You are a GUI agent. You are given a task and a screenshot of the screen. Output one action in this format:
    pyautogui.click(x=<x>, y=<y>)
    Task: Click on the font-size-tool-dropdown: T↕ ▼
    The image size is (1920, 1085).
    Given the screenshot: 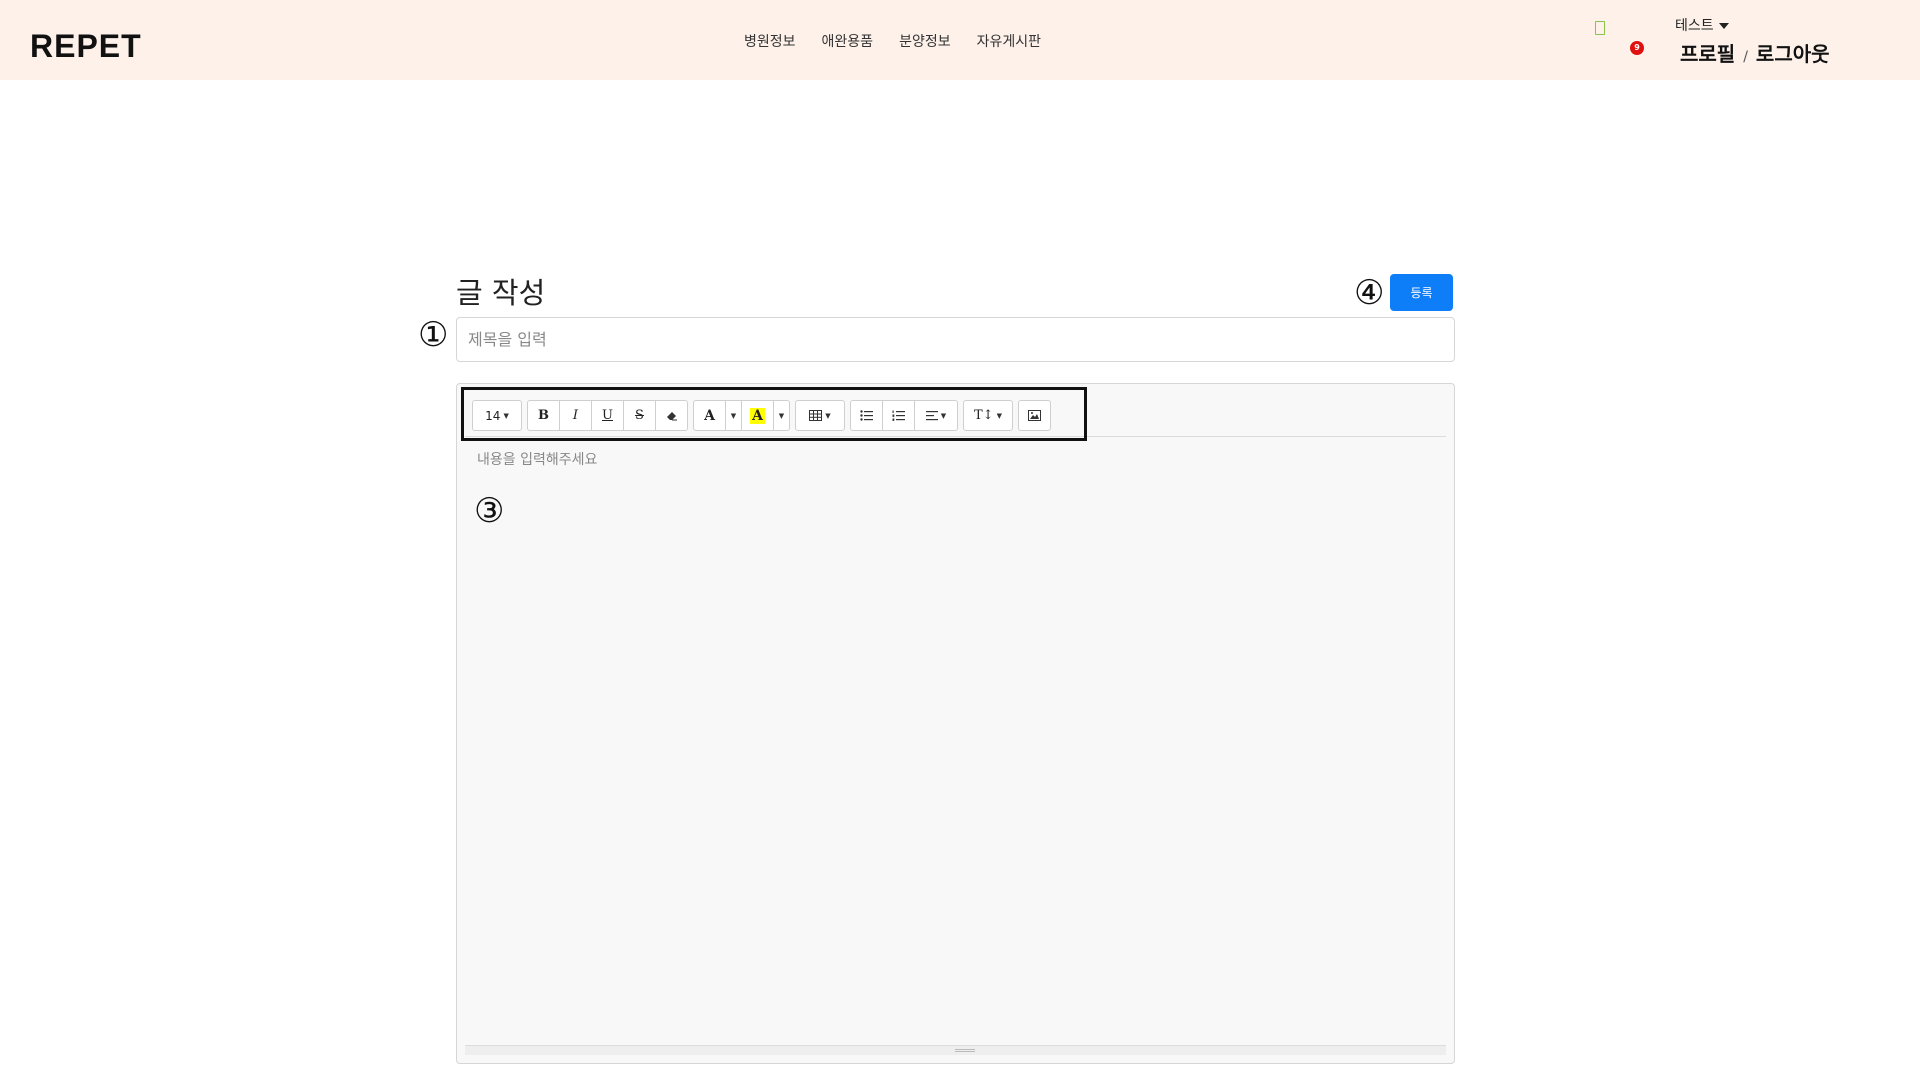 What is the action you would take?
    pyautogui.click(x=988, y=415)
    